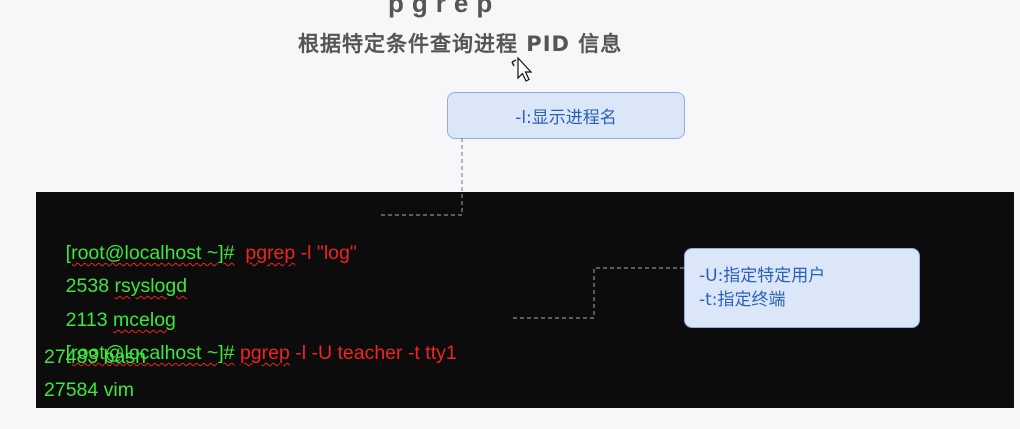 The height and width of the screenshot is (429, 1020). I want to click on callout-t-option-text: -t:指定终端, so click(742, 300).